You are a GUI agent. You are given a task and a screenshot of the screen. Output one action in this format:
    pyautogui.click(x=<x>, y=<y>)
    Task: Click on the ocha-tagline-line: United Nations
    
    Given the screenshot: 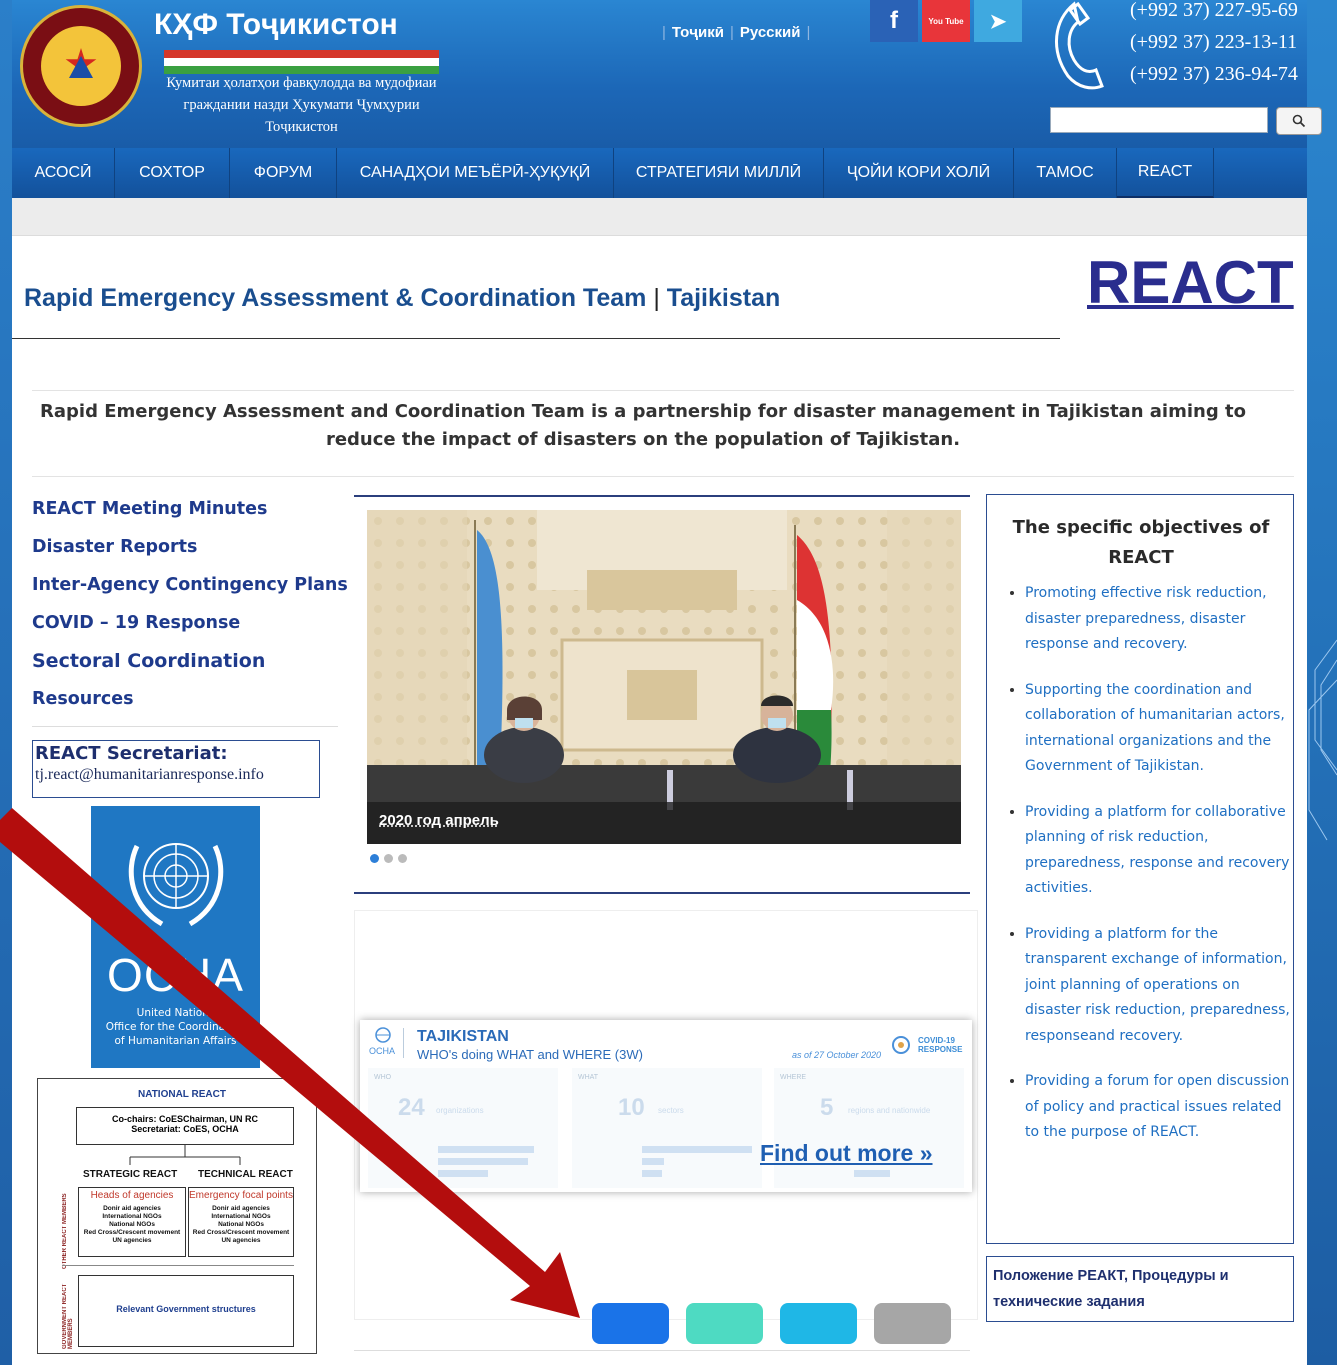 What is the action you would take?
    pyautogui.click(x=175, y=1013)
    